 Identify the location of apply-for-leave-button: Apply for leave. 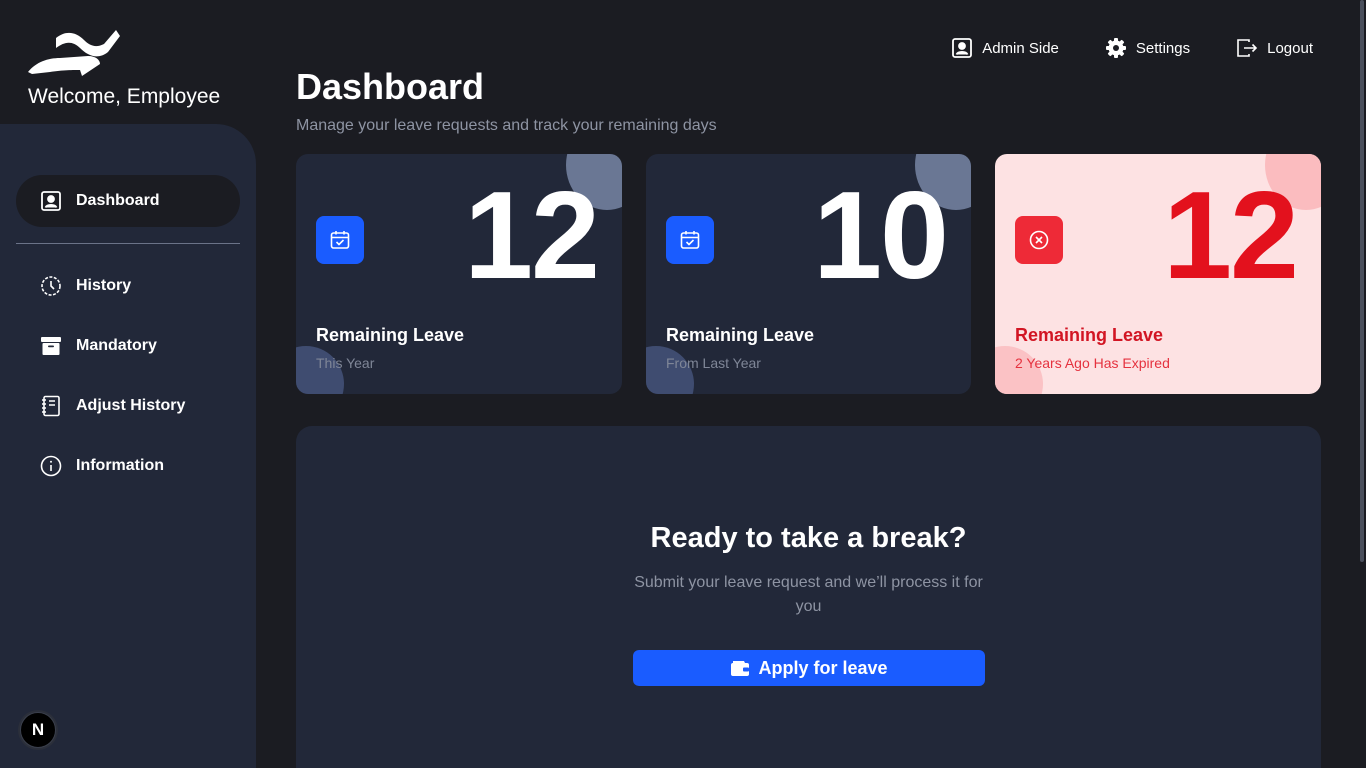
(809, 668).